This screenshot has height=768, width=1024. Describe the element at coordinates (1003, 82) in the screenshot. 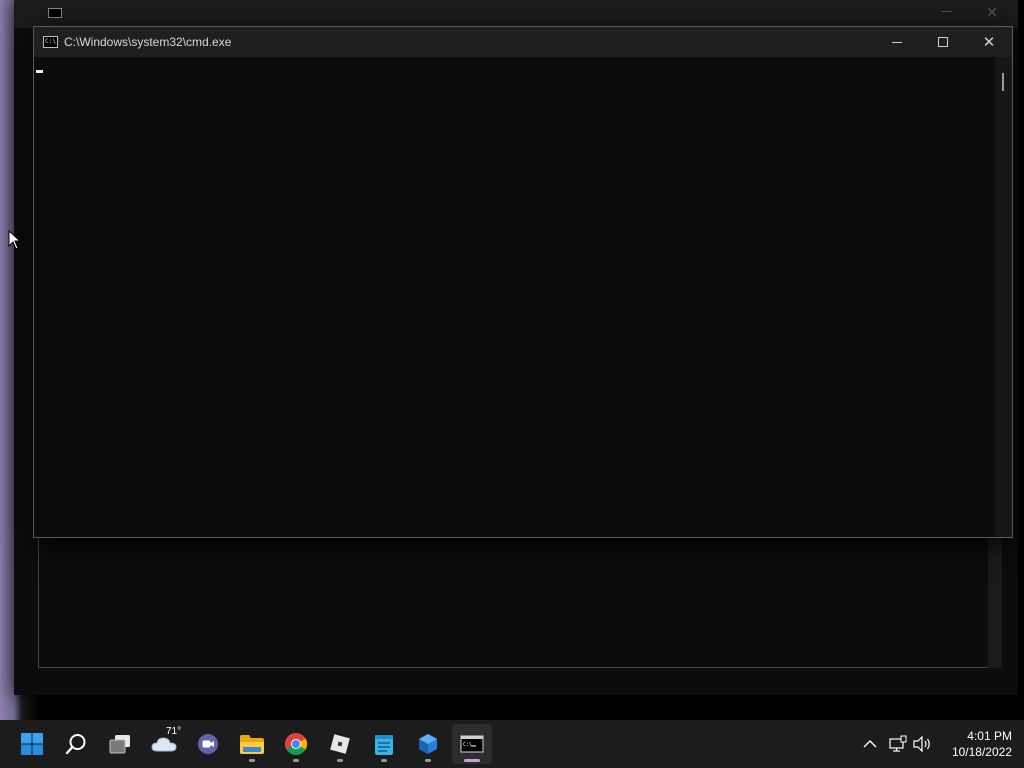

I see `scrollbar-thumb` at that location.